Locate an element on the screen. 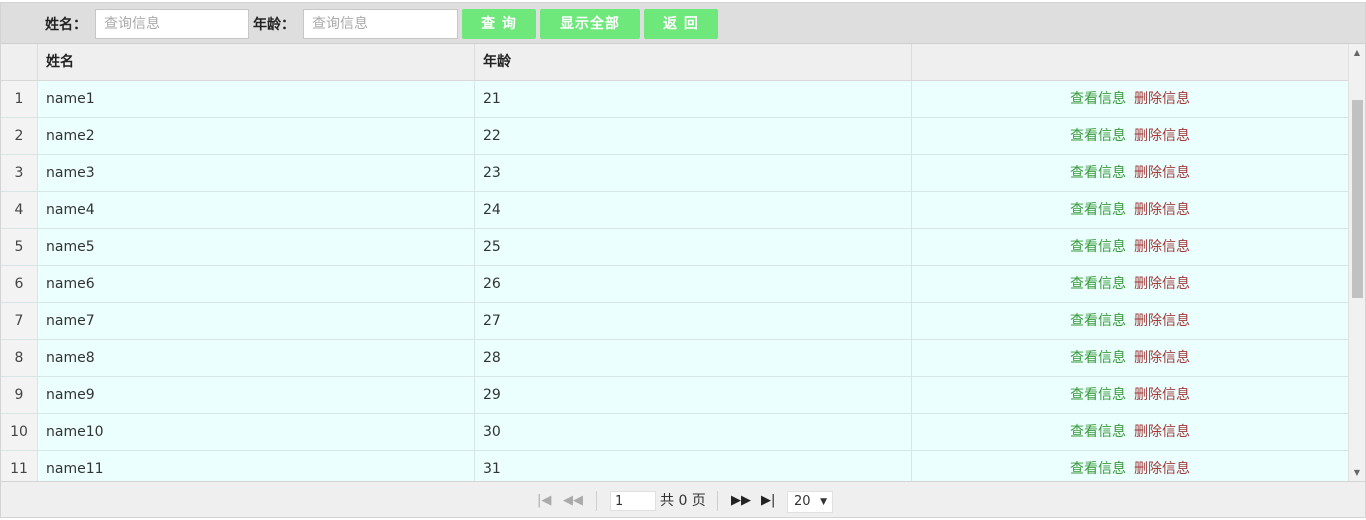 The image size is (1366, 520). age-cell: 23 is located at coordinates (693, 173).